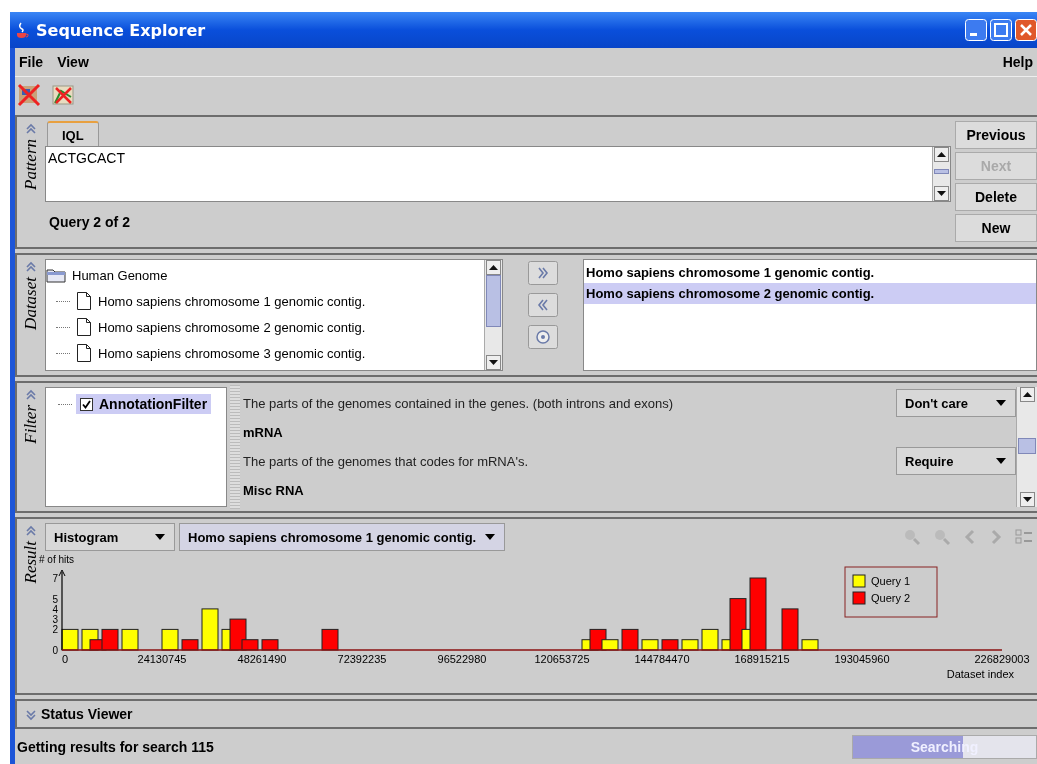  What do you see at coordinates (956, 403) in the screenshot?
I see `dropdown: Don't care` at bounding box center [956, 403].